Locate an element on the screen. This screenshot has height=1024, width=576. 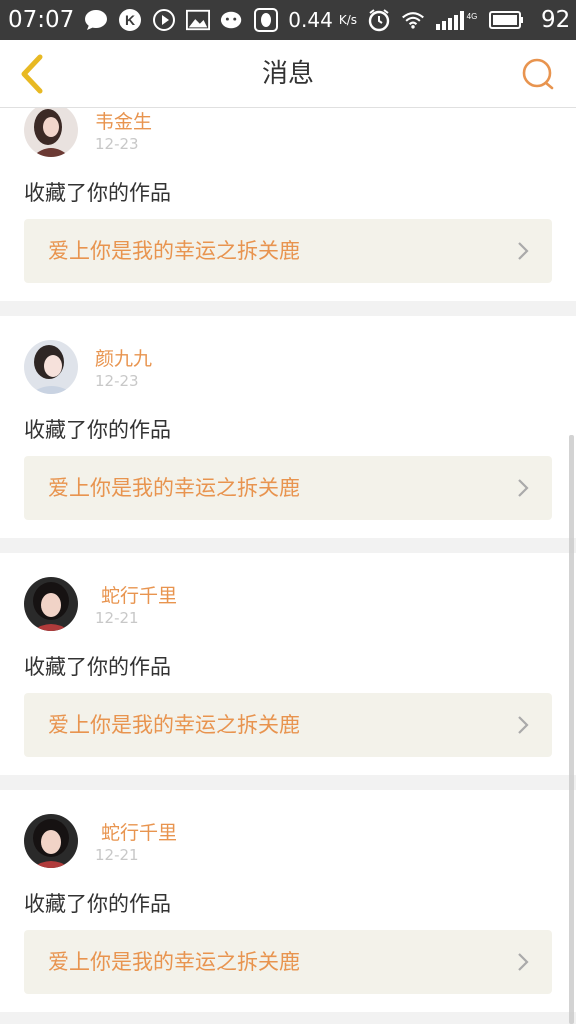
k-app-icon: K is located at coordinates (130, 20).